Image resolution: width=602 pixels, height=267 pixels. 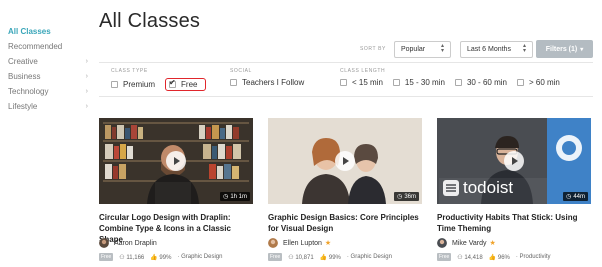 I want to click on duration-text: 1h 1m, so click(x=238, y=196).